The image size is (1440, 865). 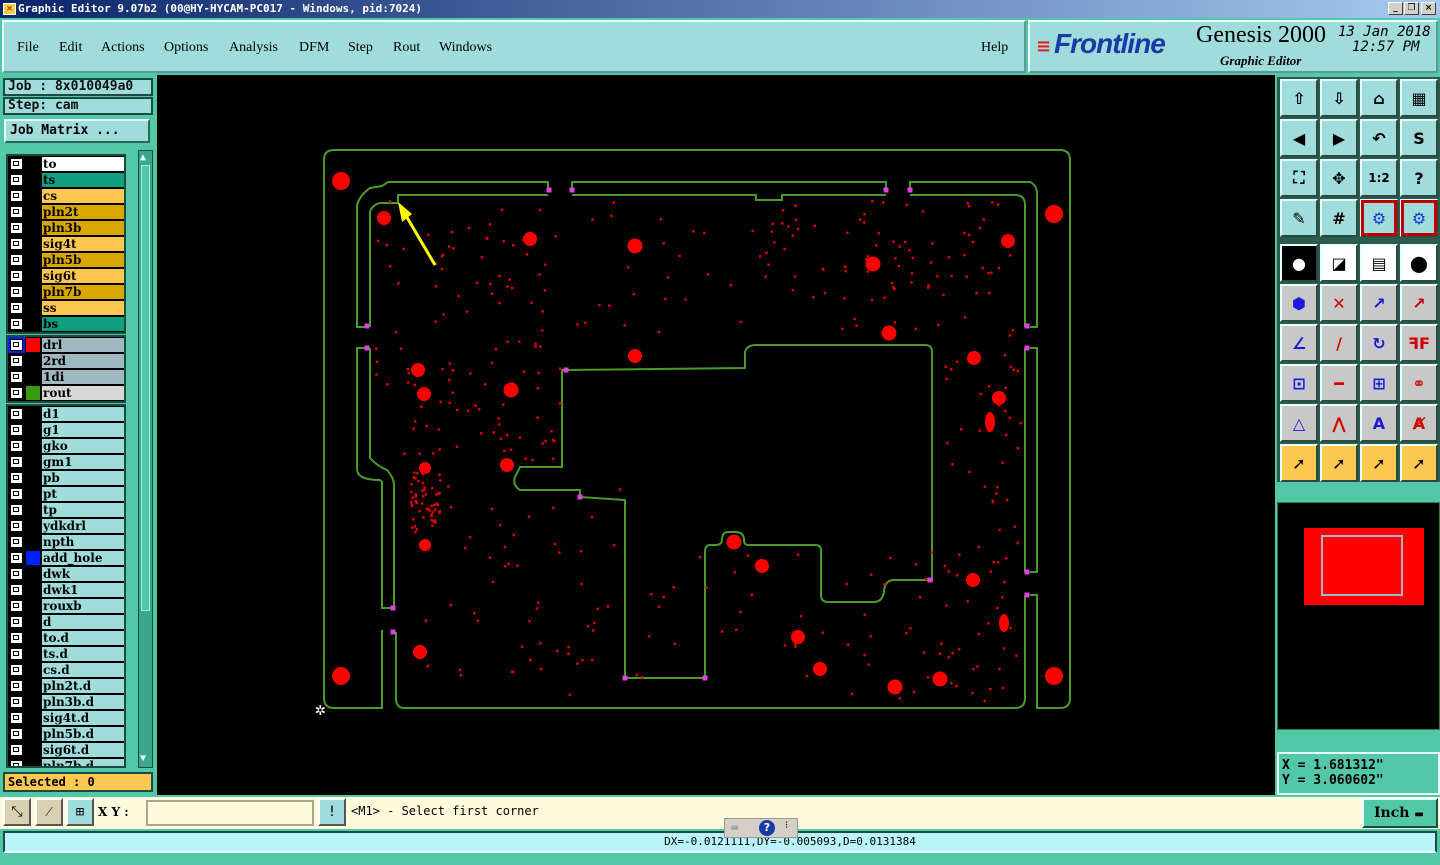 I want to click on mirror-icon: ꟻF, so click(x=1419, y=343).